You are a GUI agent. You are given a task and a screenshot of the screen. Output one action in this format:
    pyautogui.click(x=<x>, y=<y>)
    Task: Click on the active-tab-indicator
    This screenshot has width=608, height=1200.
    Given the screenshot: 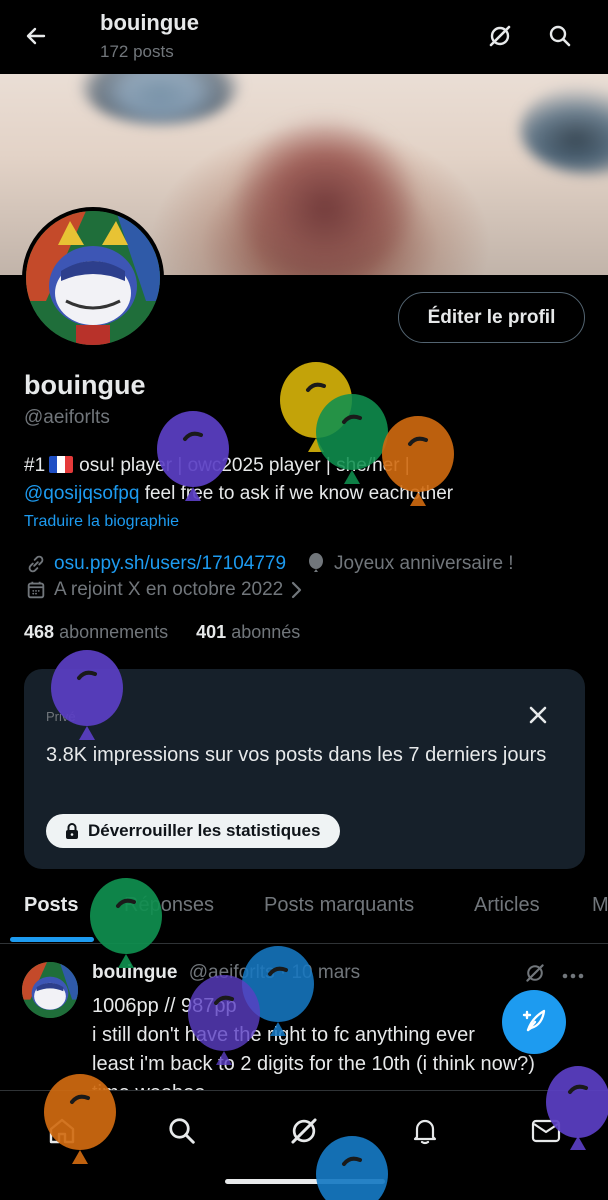 What is the action you would take?
    pyautogui.click(x=52, y=939)
    